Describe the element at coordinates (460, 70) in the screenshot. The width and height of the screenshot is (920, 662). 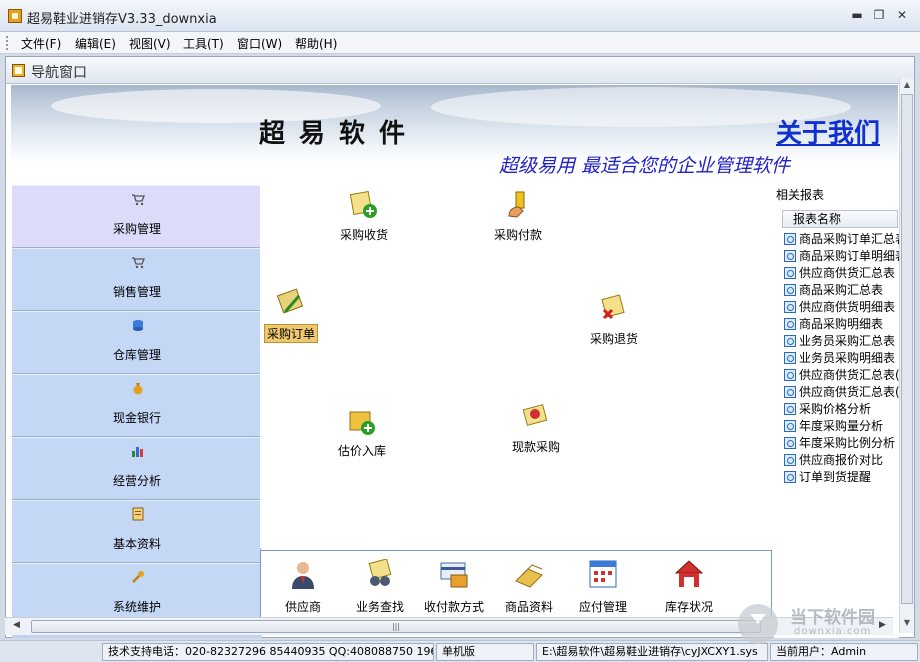
I see `navigation-window-titlebar: 导航窗口` at that location.